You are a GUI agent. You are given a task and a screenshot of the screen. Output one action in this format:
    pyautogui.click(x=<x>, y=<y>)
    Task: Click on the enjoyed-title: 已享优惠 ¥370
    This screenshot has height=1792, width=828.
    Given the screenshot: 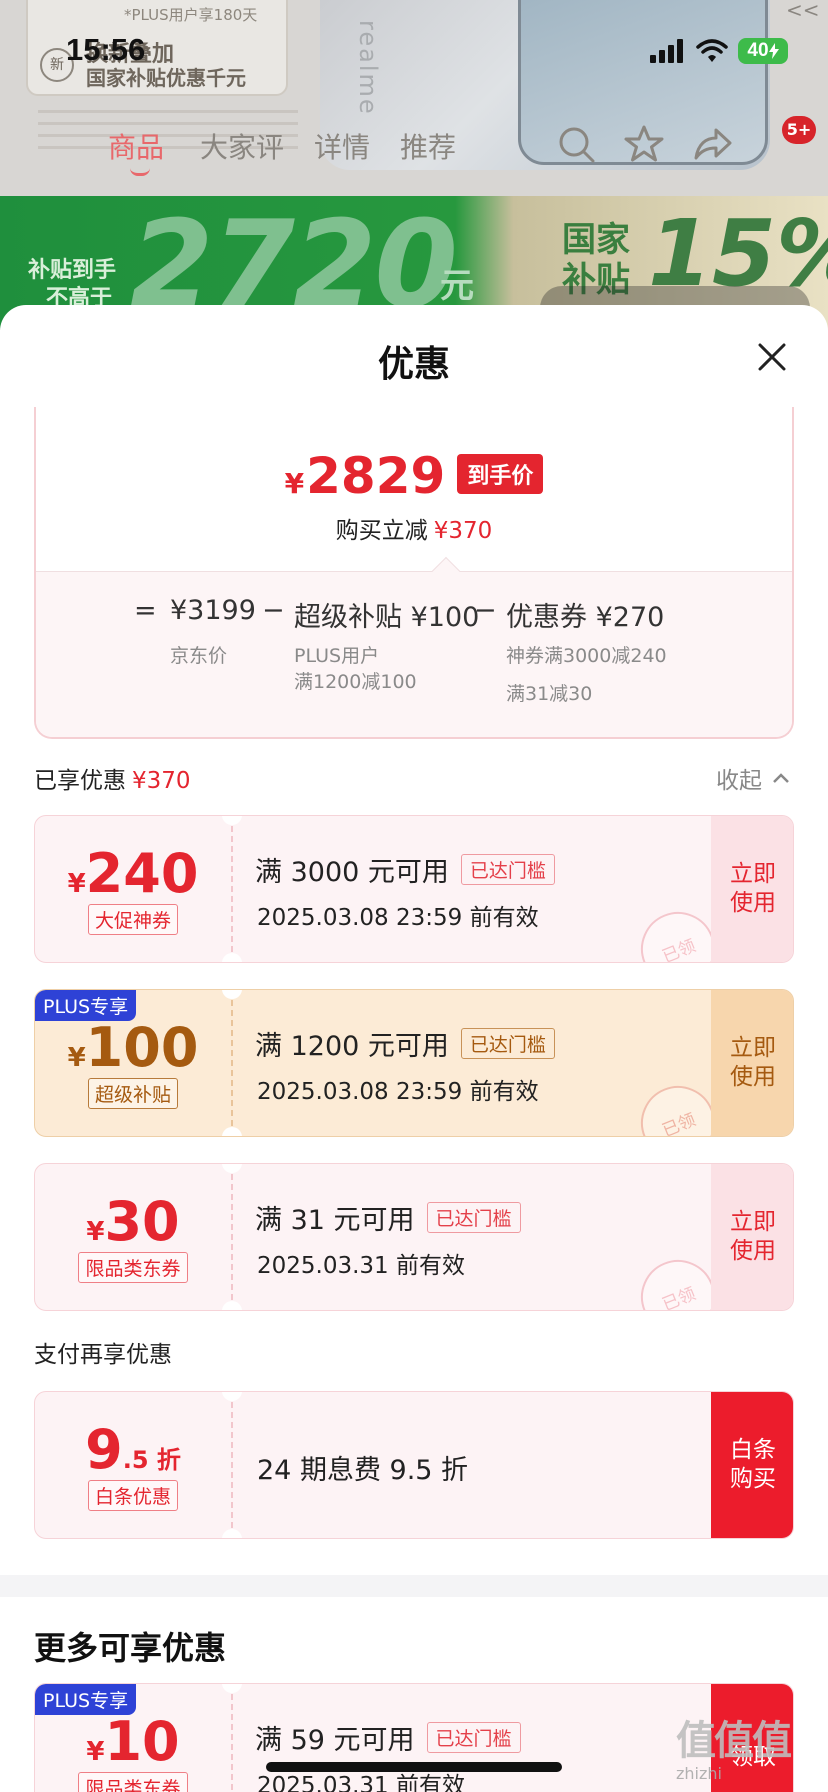 What is the action you would take?
    pyautogui.click(x=112, y=778)
    